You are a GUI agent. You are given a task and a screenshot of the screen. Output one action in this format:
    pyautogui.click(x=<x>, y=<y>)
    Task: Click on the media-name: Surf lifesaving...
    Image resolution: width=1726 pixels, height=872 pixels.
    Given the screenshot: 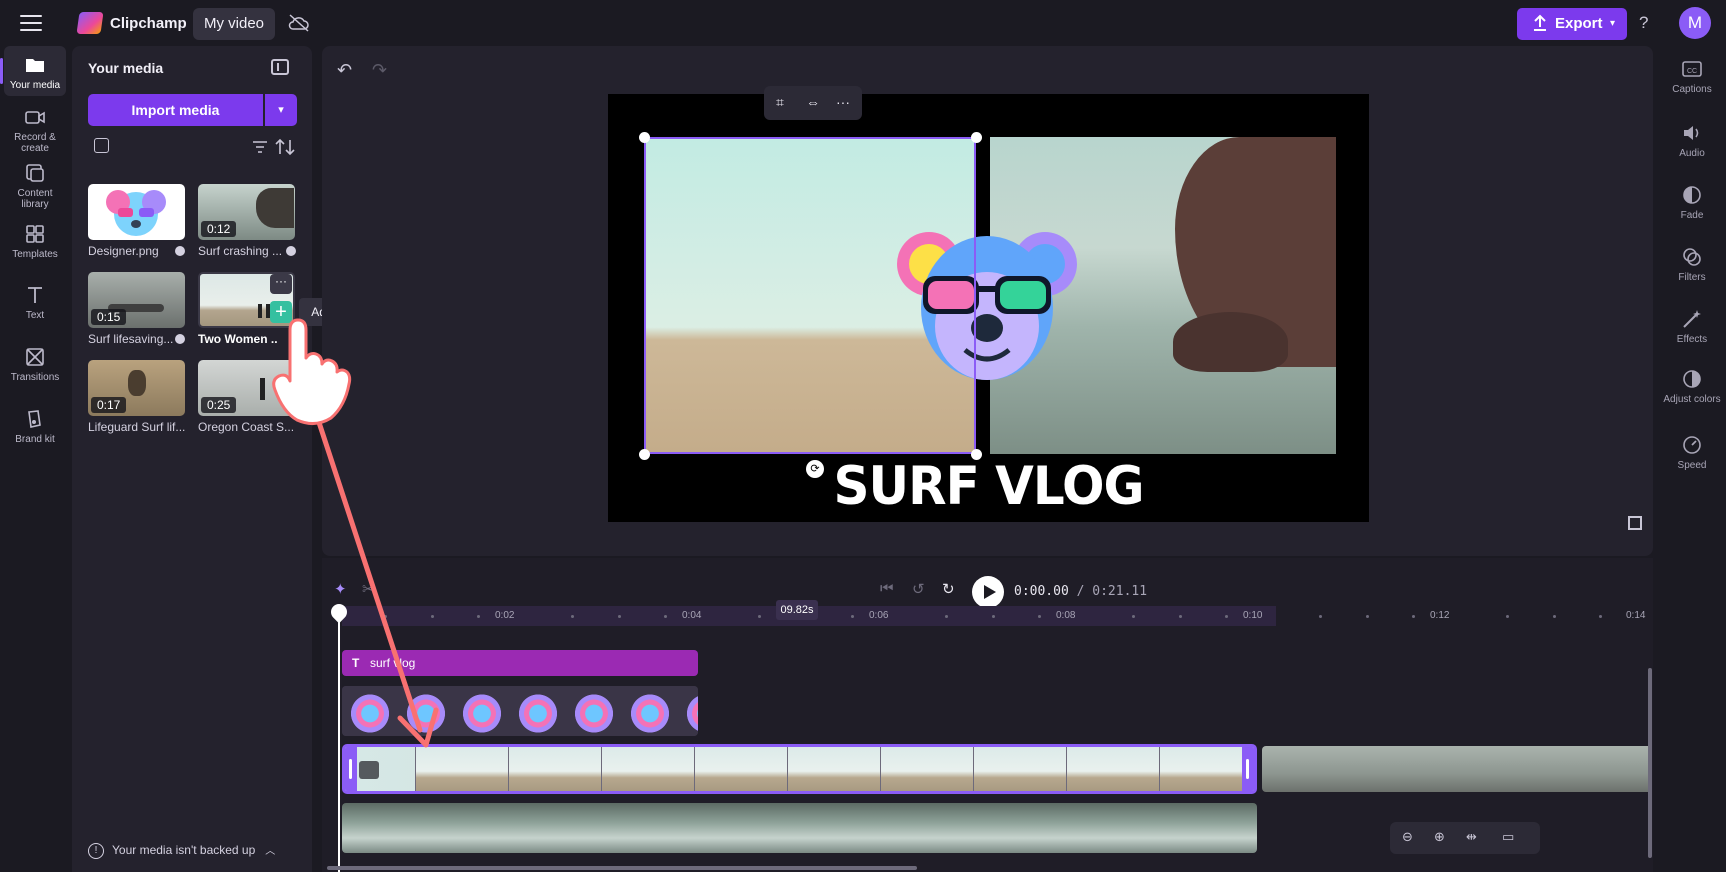 What is the action you would take?
    pyautogui.click(x=131, y=339)
    